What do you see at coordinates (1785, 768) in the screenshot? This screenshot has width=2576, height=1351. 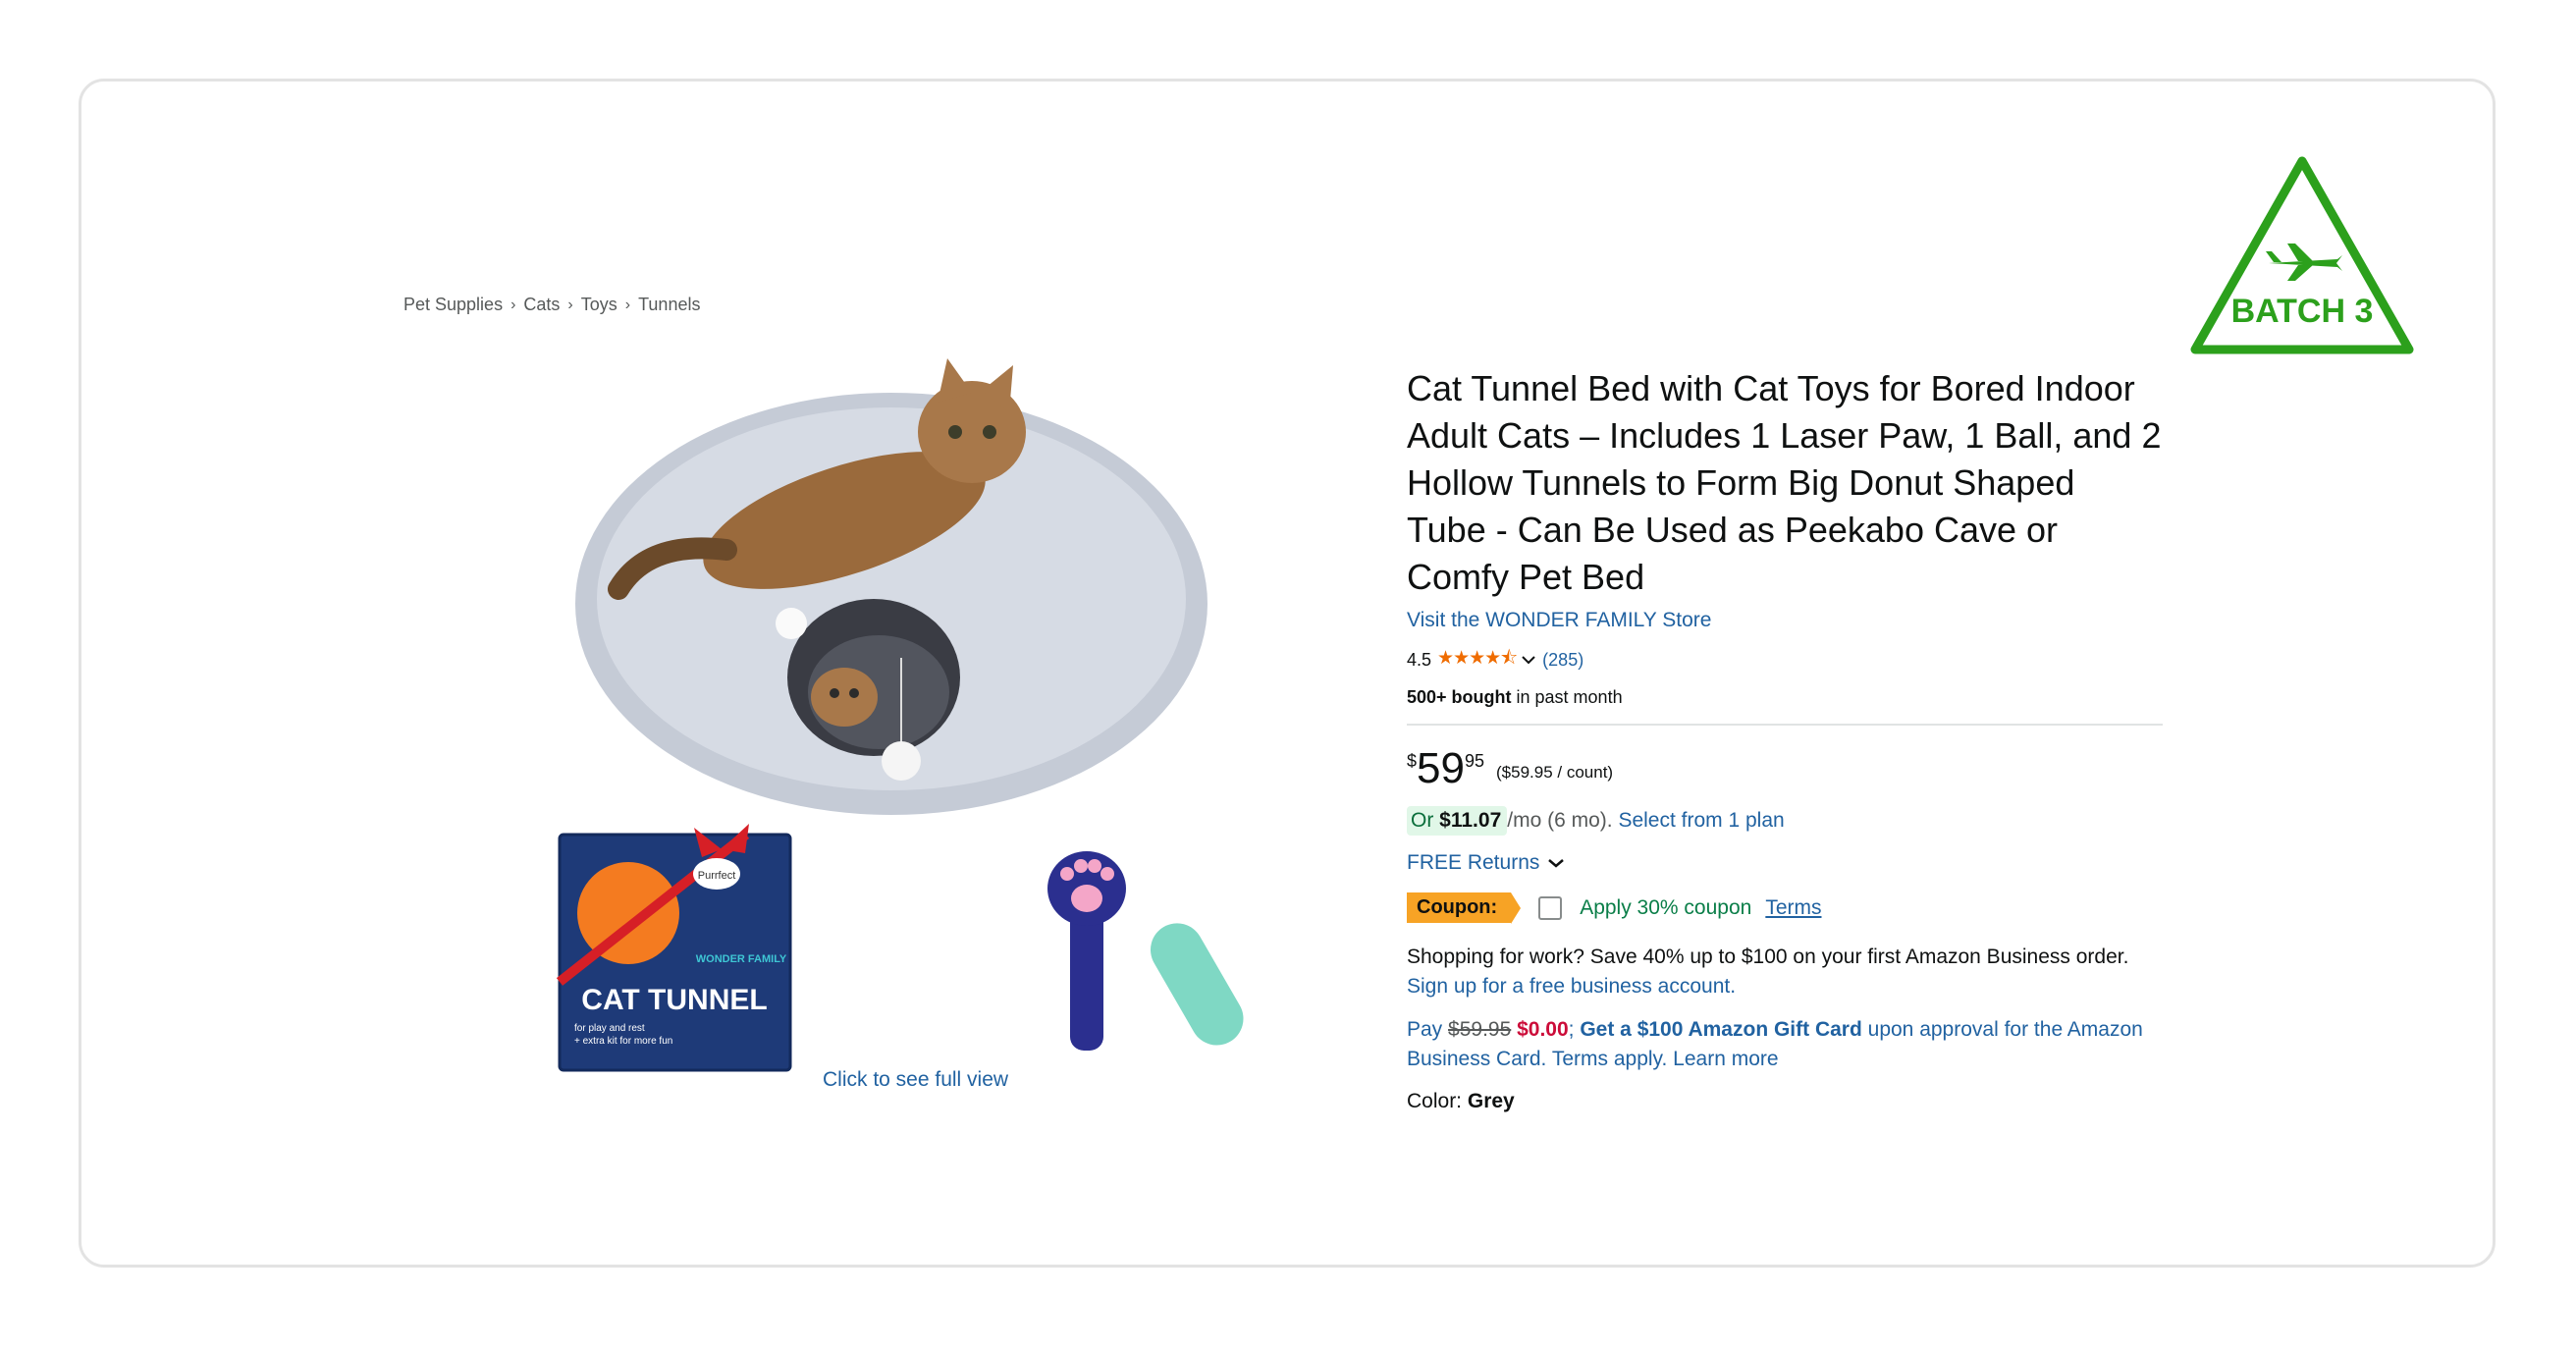 I see `price: $ 59 95 ($59.95 / count)` at bounding box center [1785, 768].